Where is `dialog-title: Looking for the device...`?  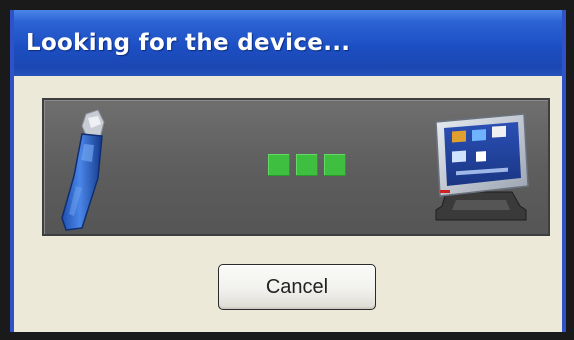
dialog-title: Looking for the device... is located at coordinates (188, 43).